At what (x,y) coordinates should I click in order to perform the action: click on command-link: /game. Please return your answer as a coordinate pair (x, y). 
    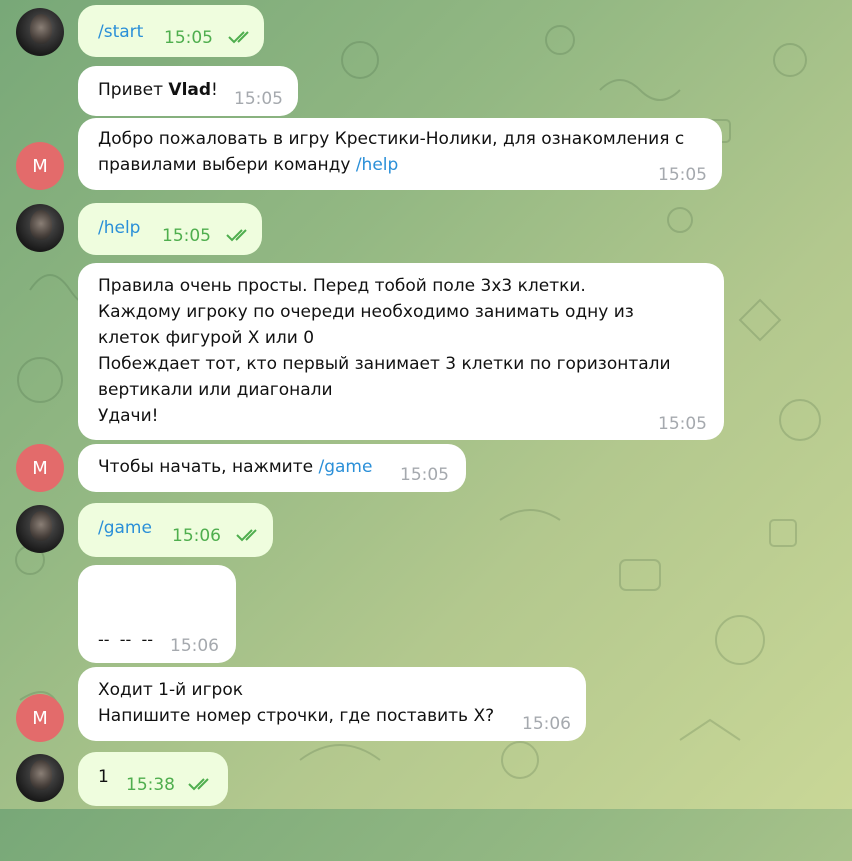
    Looking at the image, I should click on (125, 528).